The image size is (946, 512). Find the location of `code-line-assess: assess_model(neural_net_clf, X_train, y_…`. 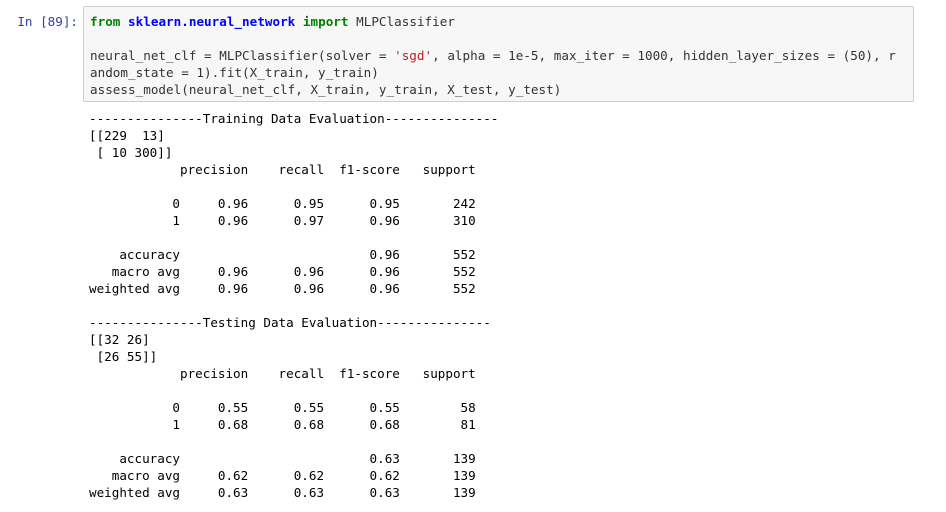

code-line-assess: assess_model(neural_net_clf, X_train, y_… is located at coordinates (326, 89).